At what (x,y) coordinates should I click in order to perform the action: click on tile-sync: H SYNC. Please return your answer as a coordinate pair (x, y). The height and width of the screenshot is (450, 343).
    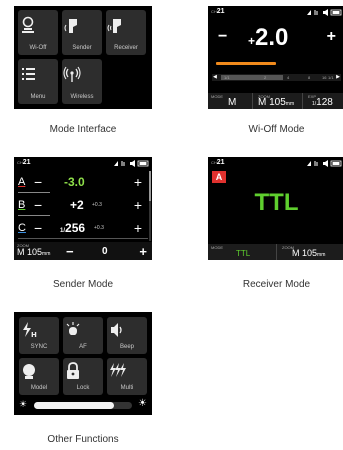
    Looking at the image, I should click on (39, 335).